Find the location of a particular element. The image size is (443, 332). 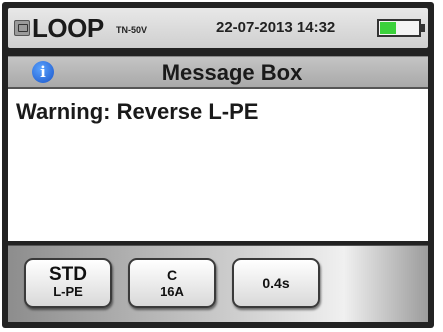

battery-level is located at coordinates (388, 28).